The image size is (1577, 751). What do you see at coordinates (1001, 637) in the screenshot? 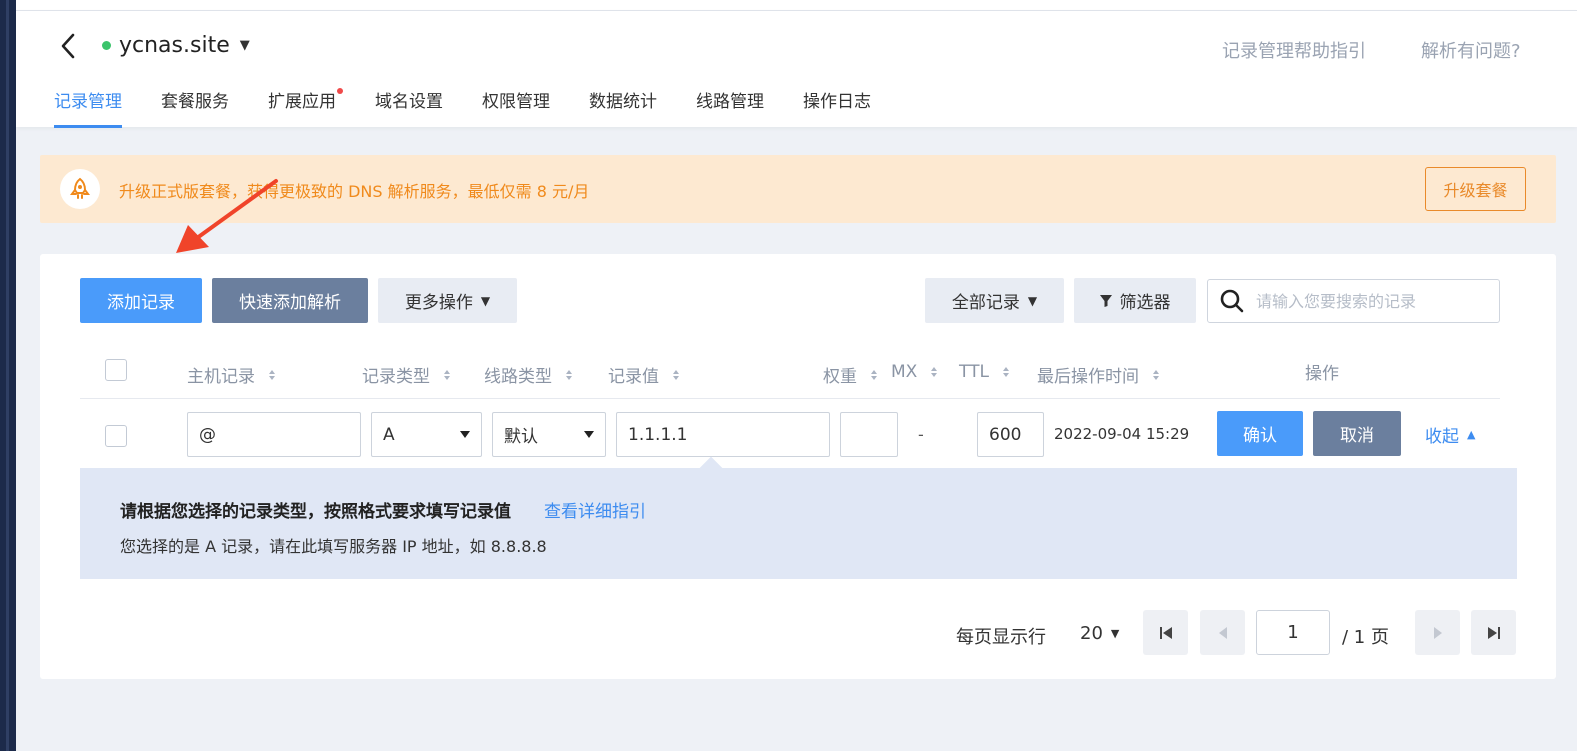
I see `rows-per-page-label: 每页显示行` at bounding box center [1001, 637].